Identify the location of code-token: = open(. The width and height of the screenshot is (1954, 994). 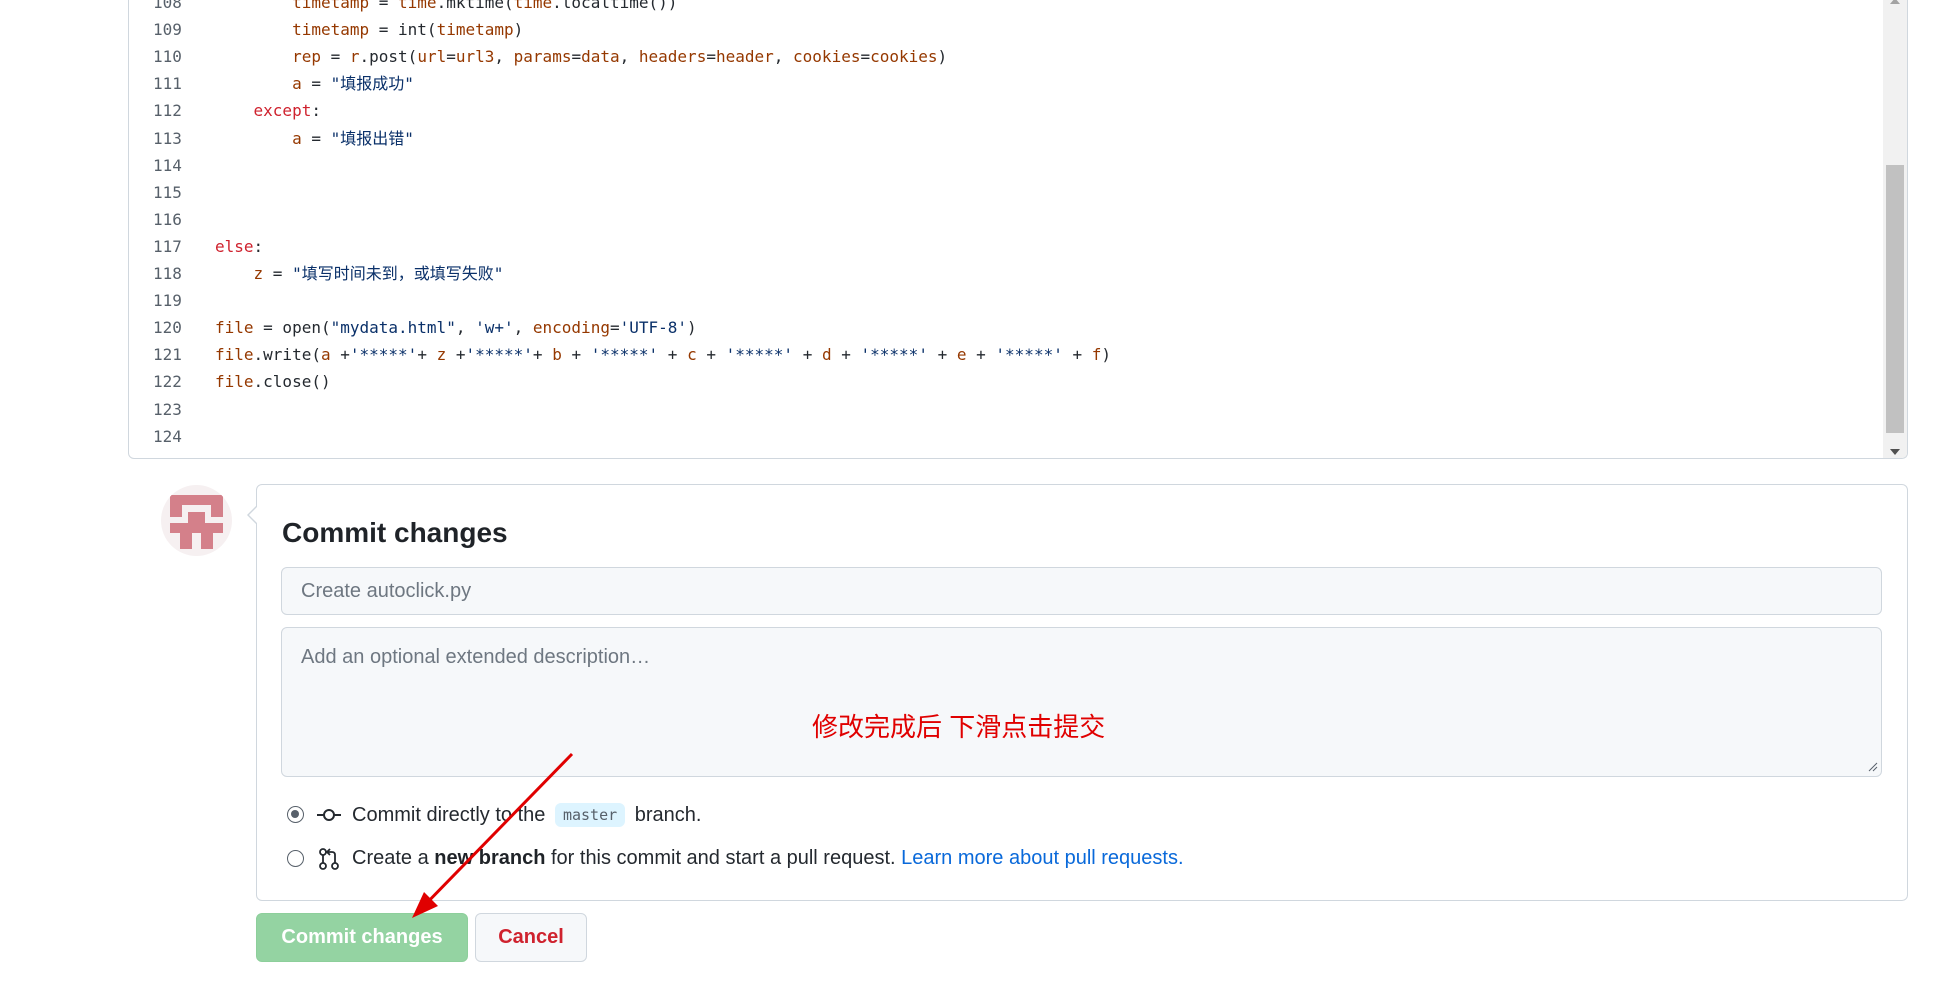
(292, 328).